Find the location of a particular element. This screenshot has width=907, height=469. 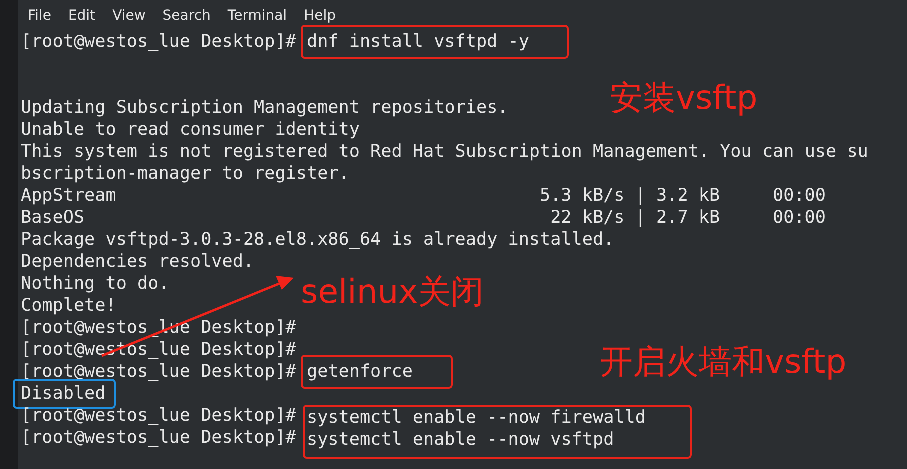

download-rate: 5.3 kB/s is located at coordinates (582, 196).